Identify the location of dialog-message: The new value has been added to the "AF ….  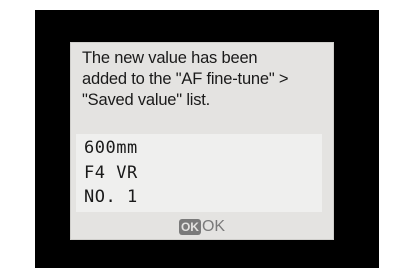
(185, 79).